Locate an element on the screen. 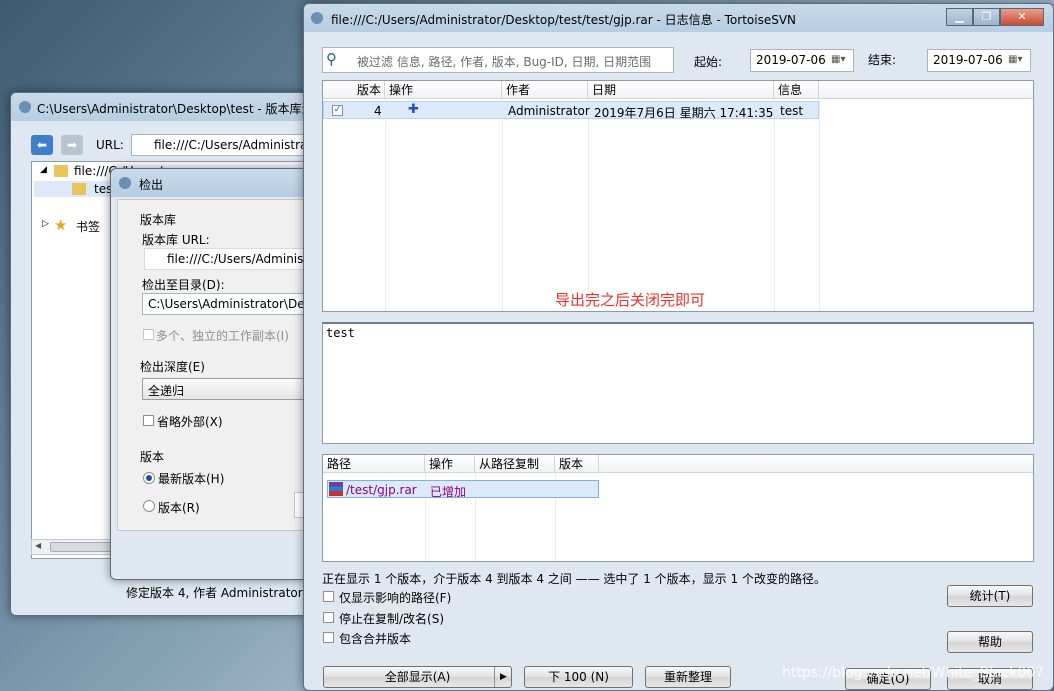  radio-dot-icon is located at coordinates (149, 478).